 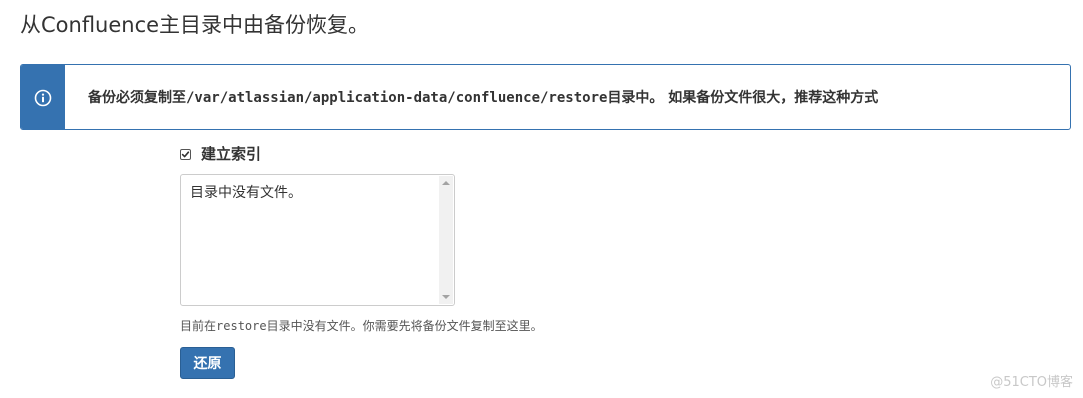 What do you see at coordinates (404, 326) in the screenshot?
I see `help-text-suffix: 目录中没有文件。你需要先将备份文件复制至这里。` at bounding box center [404, 326].